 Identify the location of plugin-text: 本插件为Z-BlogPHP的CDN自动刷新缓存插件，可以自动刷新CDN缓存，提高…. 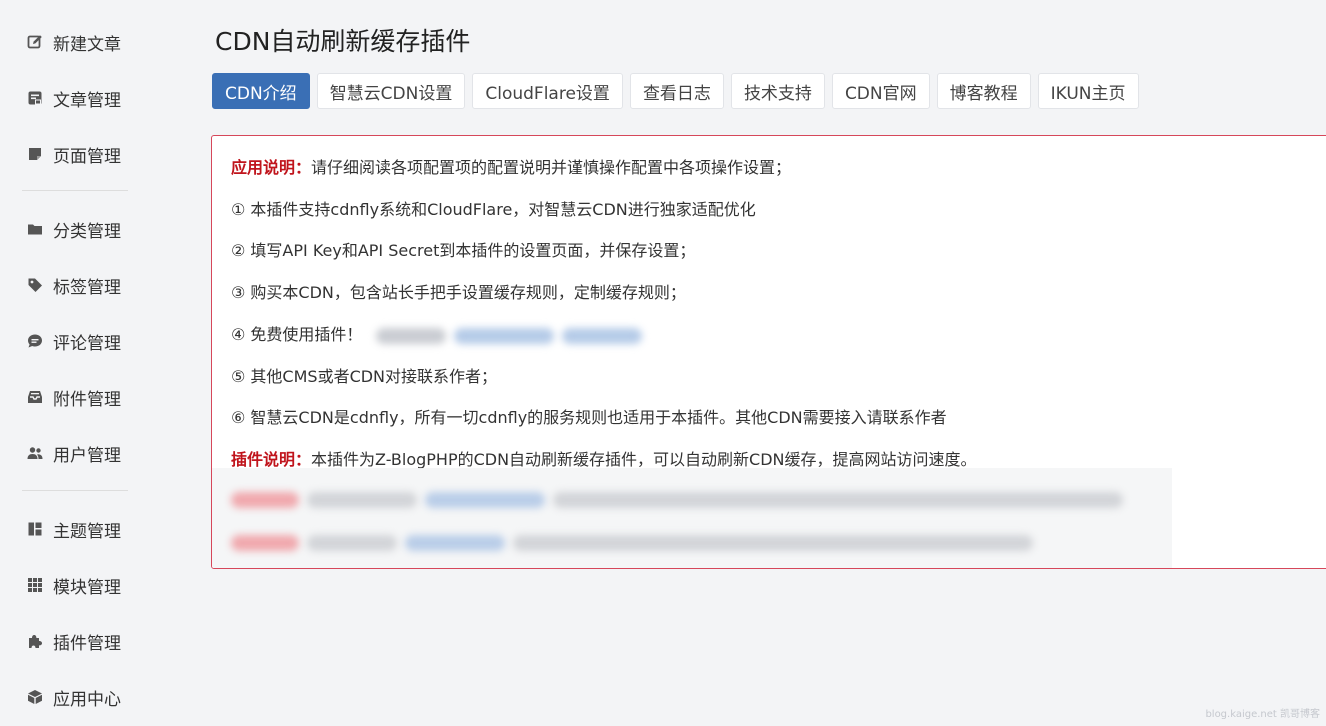
(644, 459).